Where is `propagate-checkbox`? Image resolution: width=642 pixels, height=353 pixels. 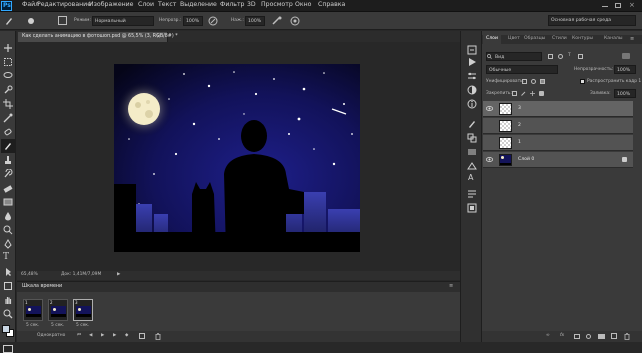 propagate-checkbox is located at coordinates (582, 81).